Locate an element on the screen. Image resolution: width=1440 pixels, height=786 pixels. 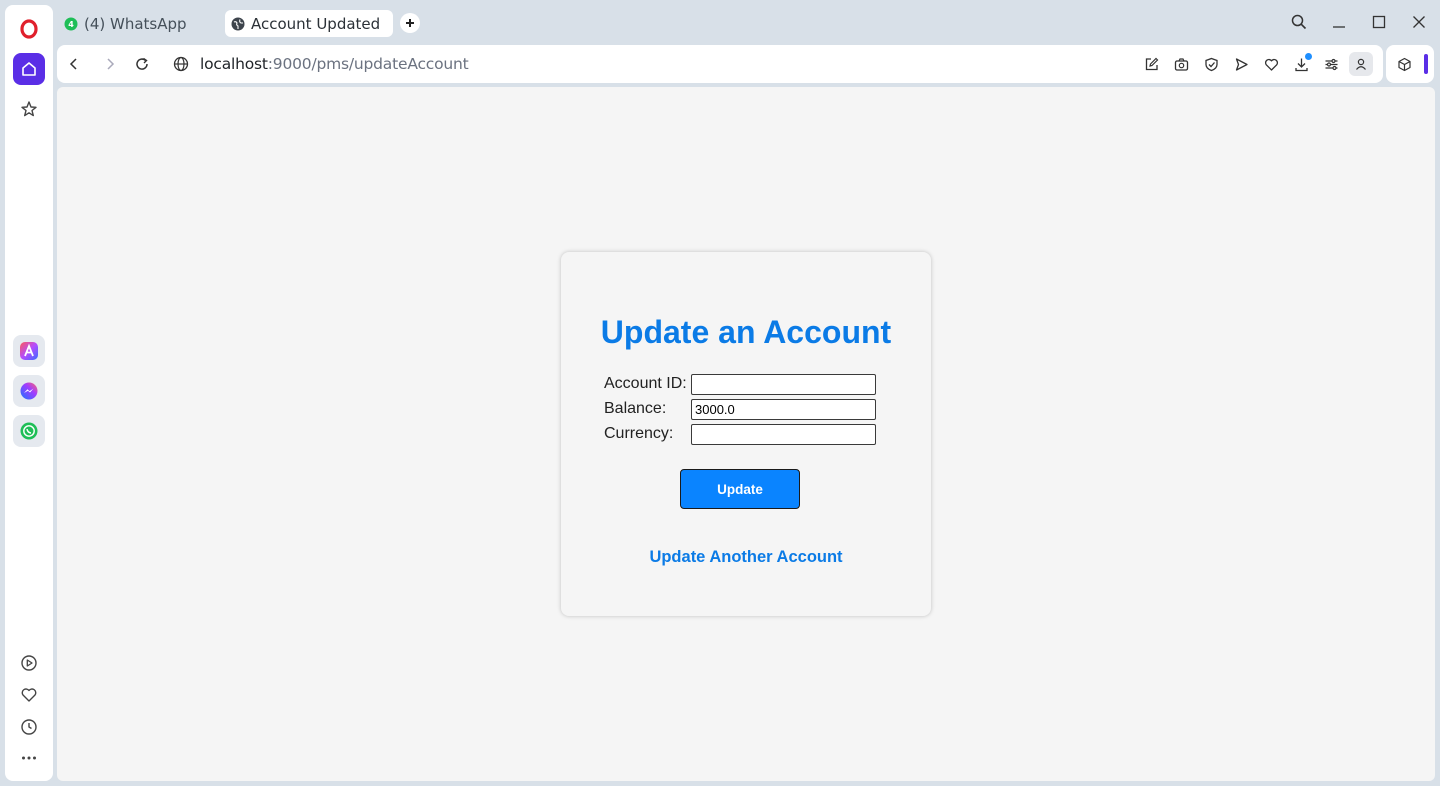
update-another-account-link: Update Another Account is located at coordinates (746, 557).